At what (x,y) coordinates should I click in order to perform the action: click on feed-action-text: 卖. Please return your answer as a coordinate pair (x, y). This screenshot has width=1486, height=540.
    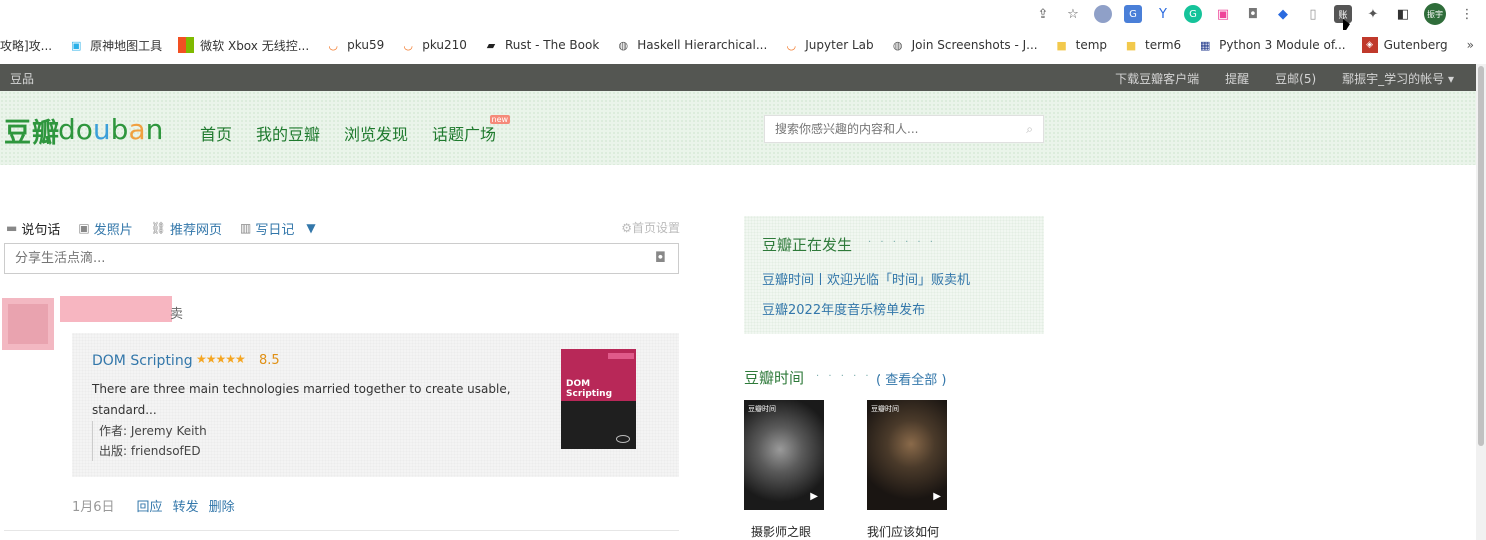
    Looking at the image, I should click on (177, 314).